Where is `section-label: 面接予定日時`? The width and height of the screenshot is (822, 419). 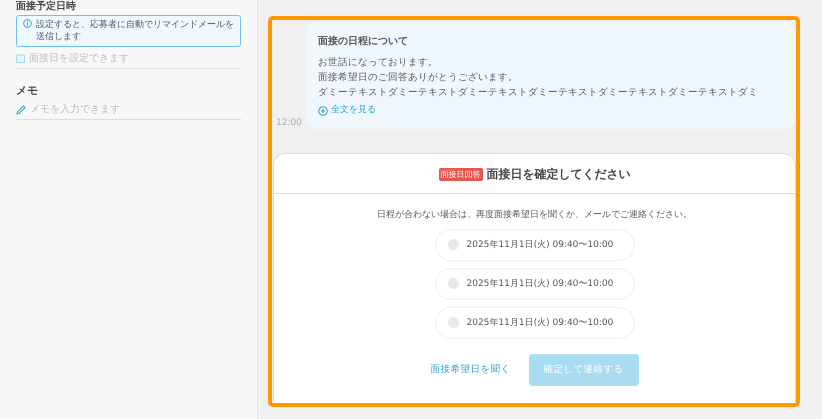 section-label: 面接予定日時 is located at coordinates (46, 7).